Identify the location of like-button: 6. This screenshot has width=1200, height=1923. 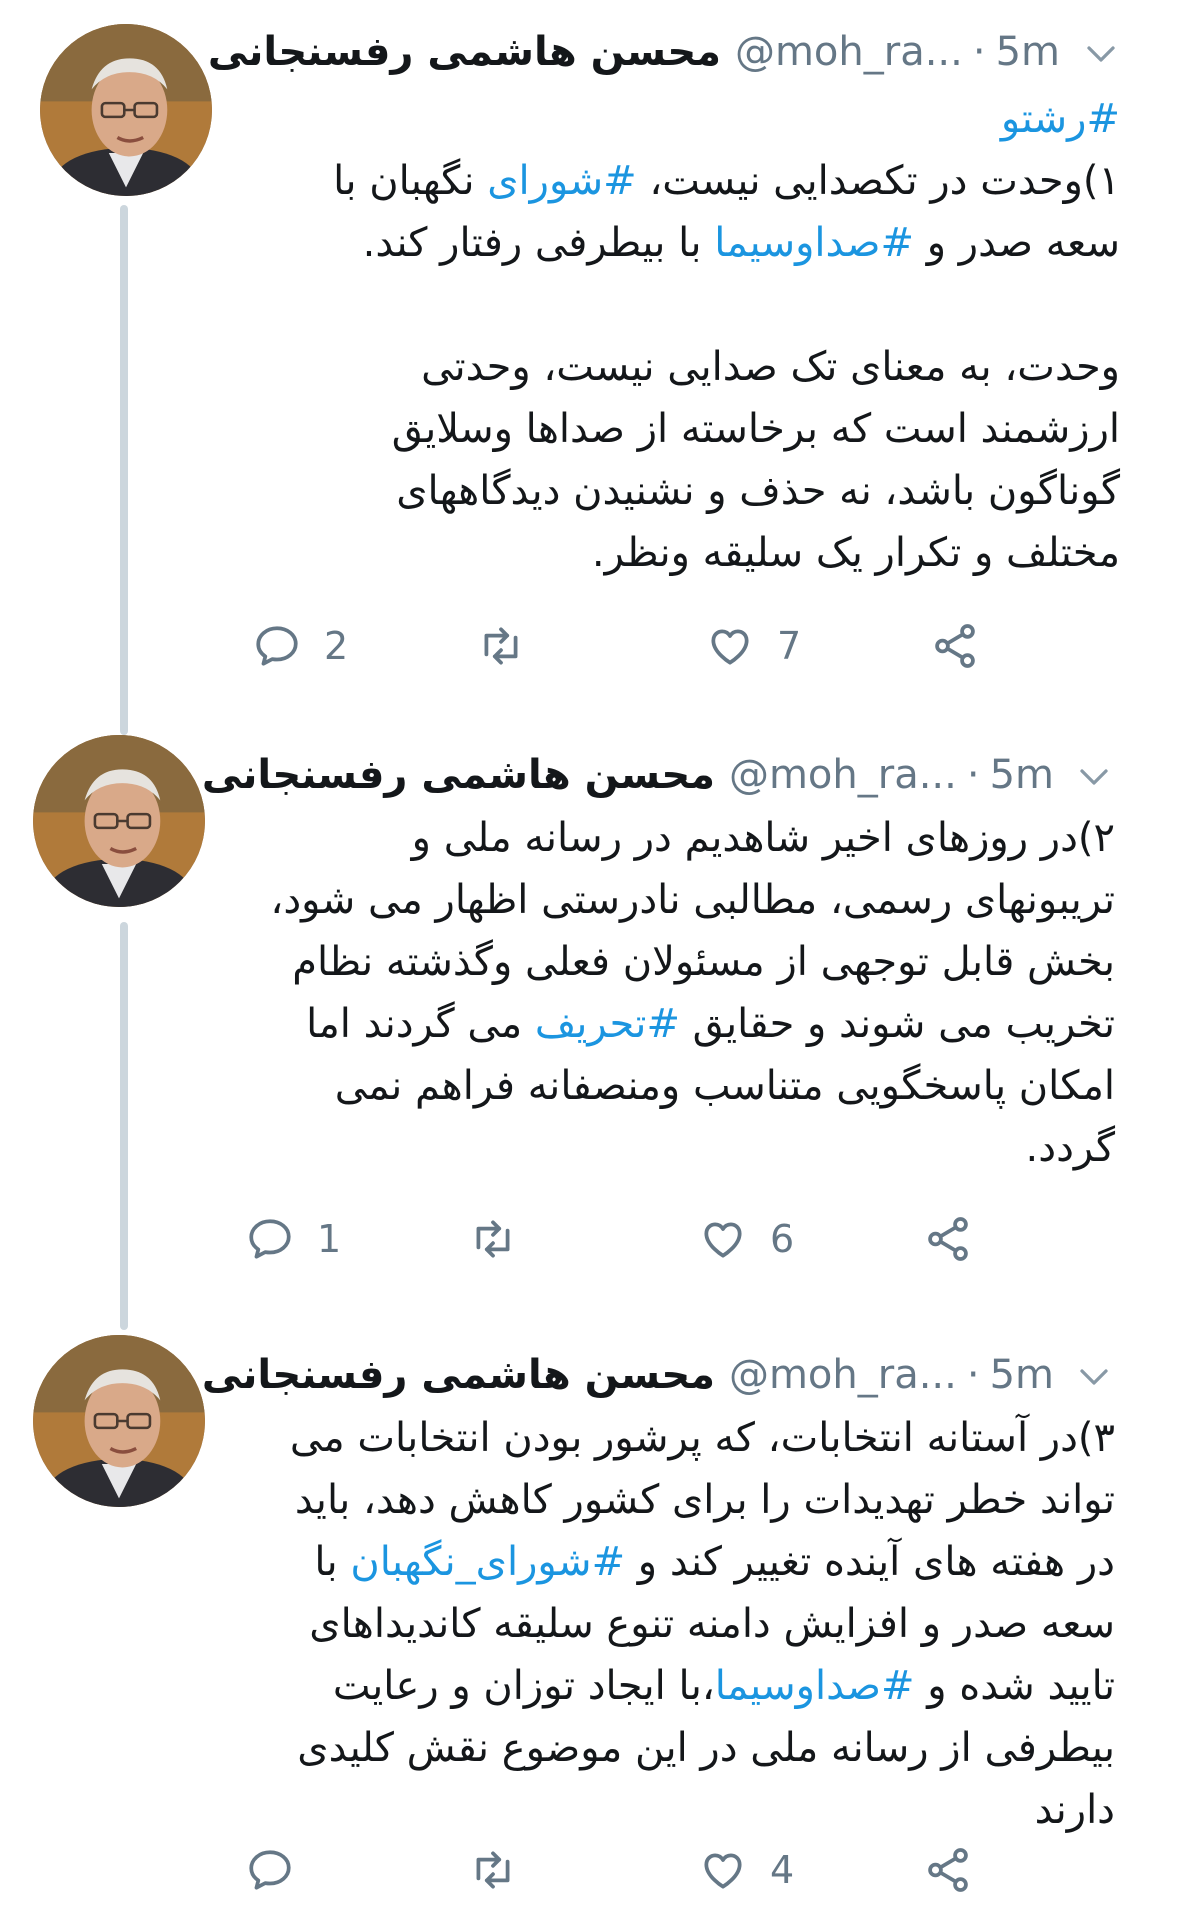
(746, 1239).